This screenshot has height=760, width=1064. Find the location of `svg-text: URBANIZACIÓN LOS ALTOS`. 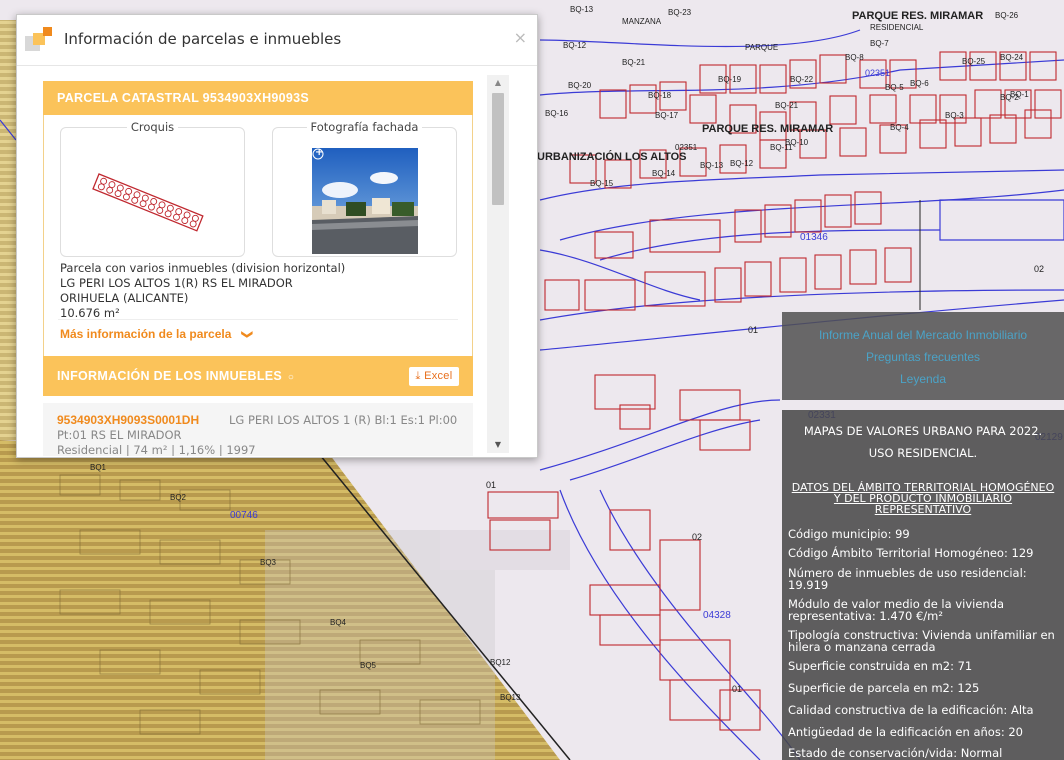

svg-text: URBANIZACIÓN LOS ALTOS is located at coordinates (612, 156).